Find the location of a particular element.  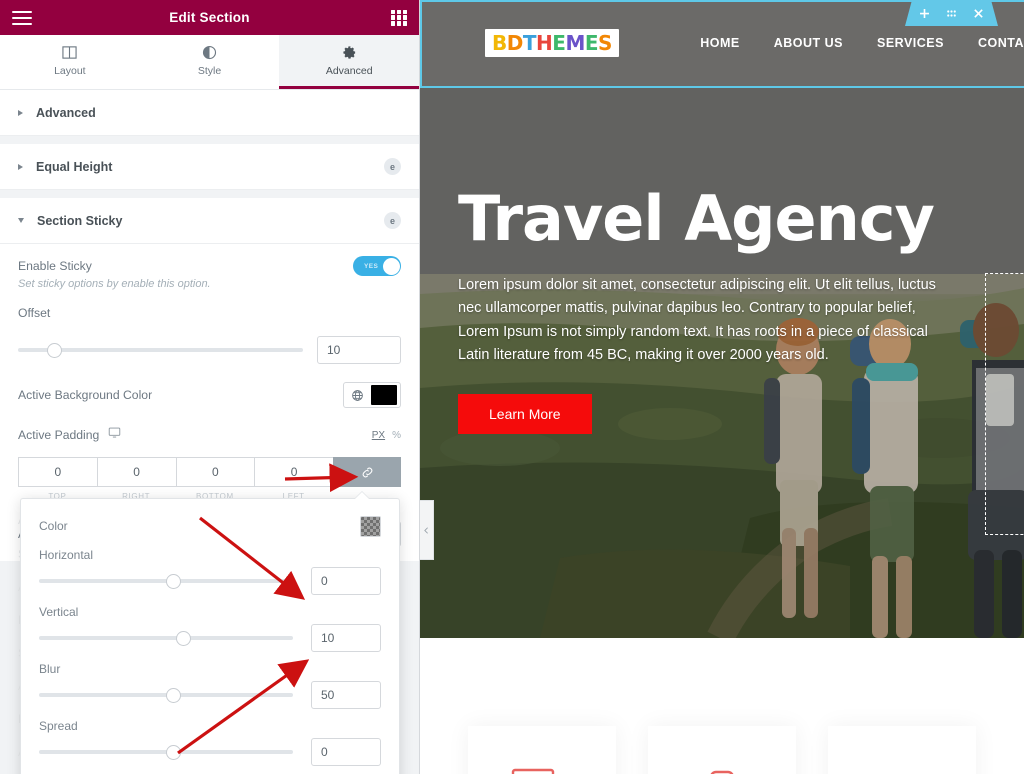

desktop-icon is located at coordinates (114, 435).